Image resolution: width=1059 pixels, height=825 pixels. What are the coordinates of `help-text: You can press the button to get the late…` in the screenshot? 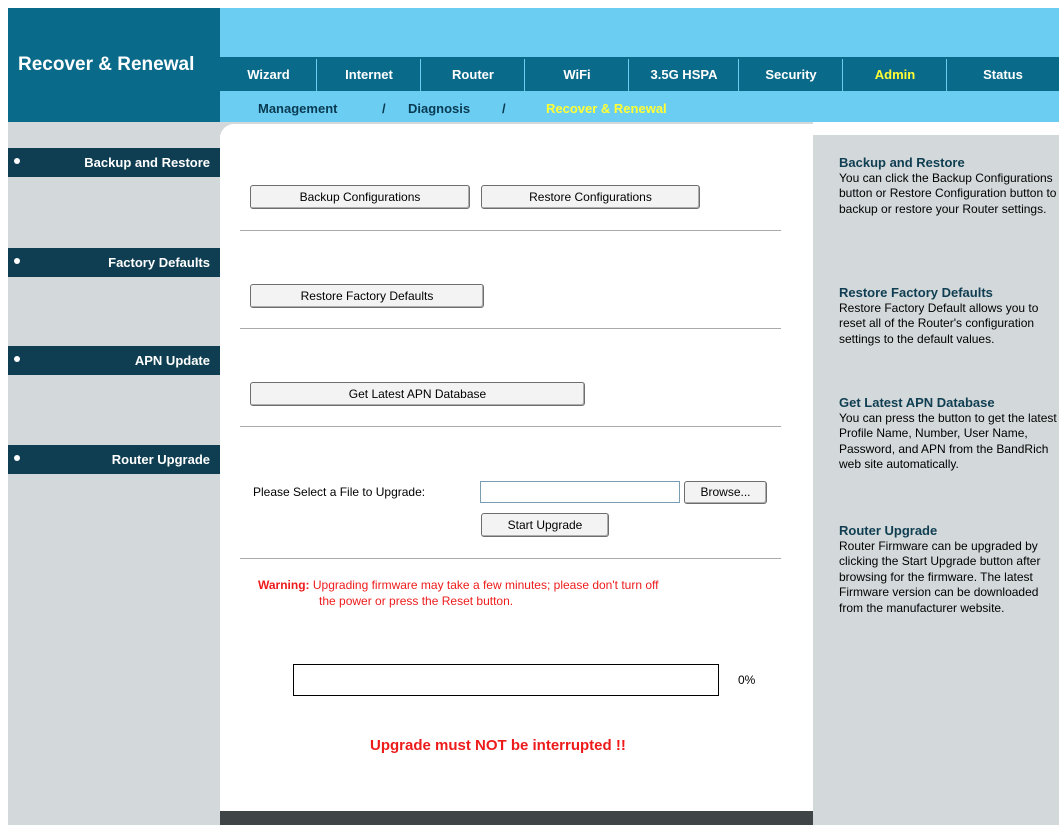 It's located at (948, 441).